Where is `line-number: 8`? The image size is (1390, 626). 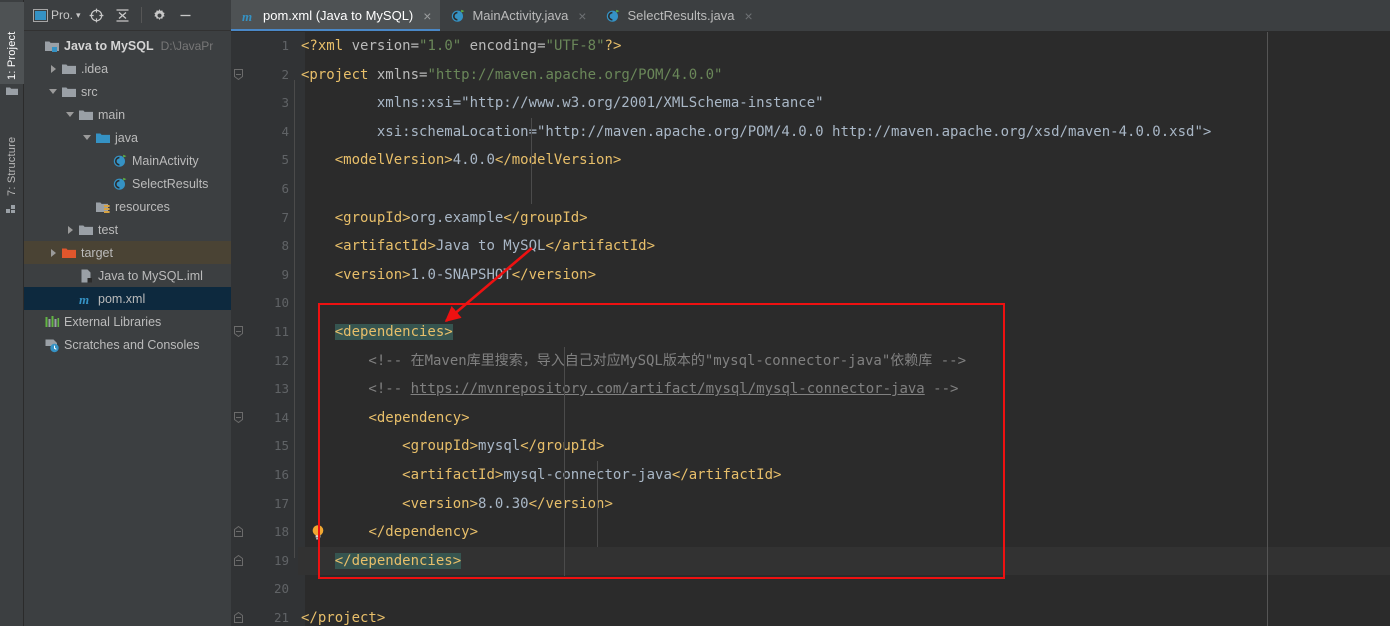
line-number: 8 is located at coordinates (285, 246).